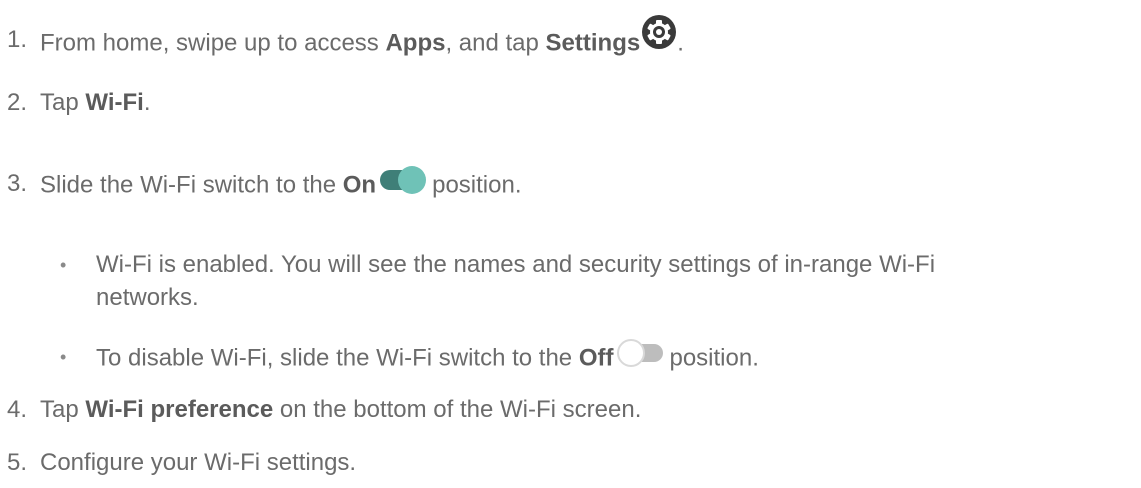 The height and width of the screenshot is (488, 1141). I want to click on step-number: 1., so click(17, 39).